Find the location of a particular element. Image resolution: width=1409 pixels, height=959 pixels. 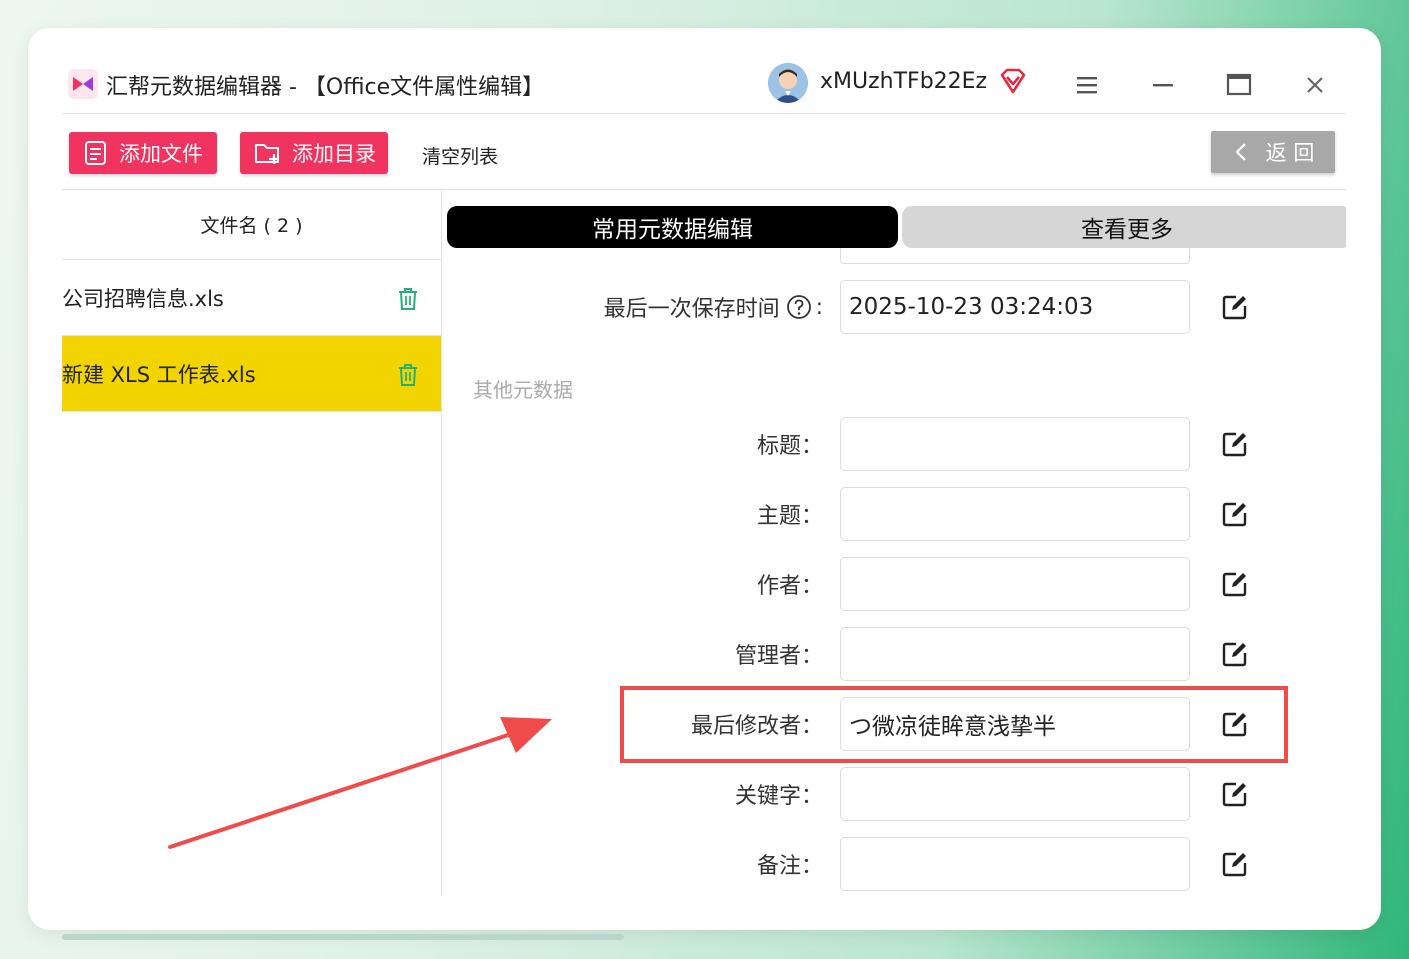

app-title: 汇帮元数据编辑器 - 【Office文件属性编辑】 is located at coordinates (325, 87).